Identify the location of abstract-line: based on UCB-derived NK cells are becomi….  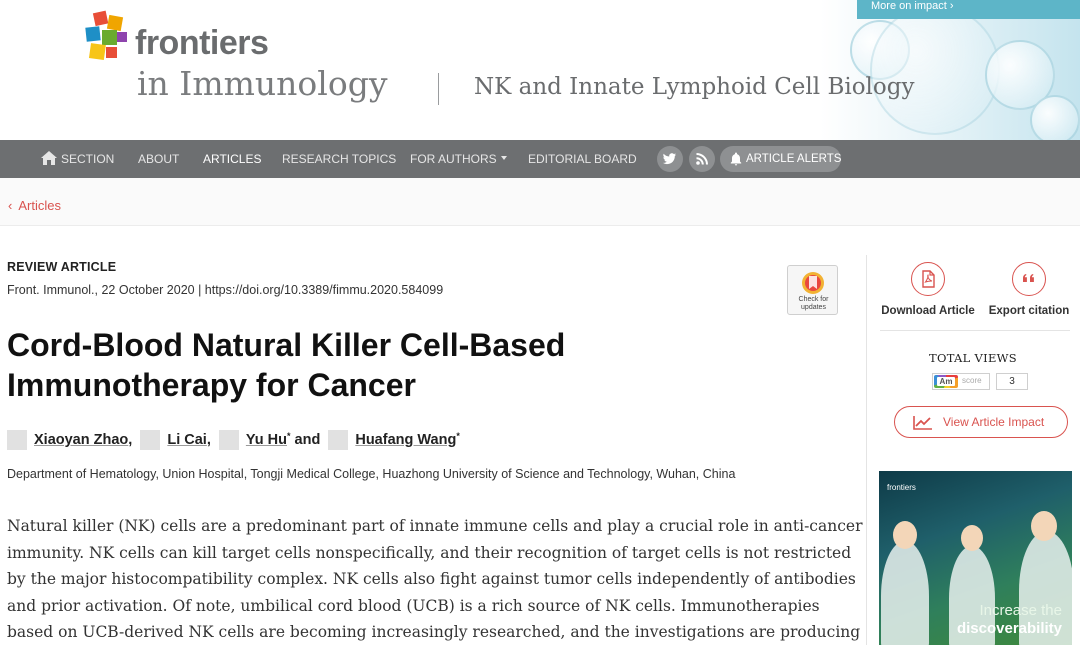
(434, 632).